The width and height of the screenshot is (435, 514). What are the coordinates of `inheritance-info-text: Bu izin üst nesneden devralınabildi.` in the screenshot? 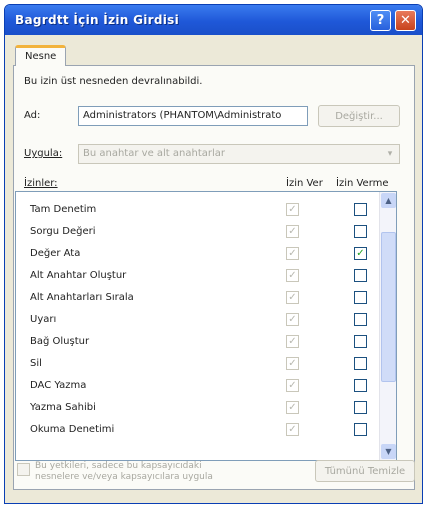 It's located at (113, 81).